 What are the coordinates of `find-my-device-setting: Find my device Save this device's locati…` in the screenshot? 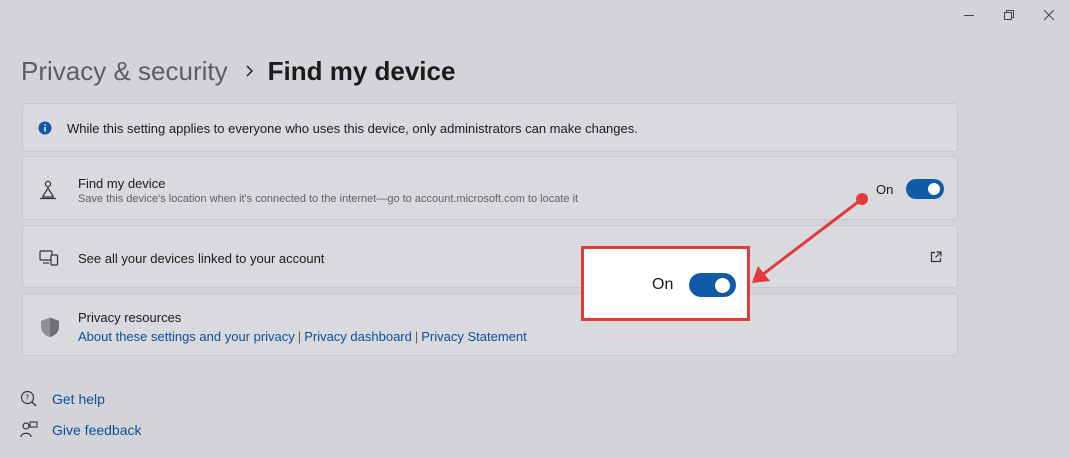 It's located at (490, 188).